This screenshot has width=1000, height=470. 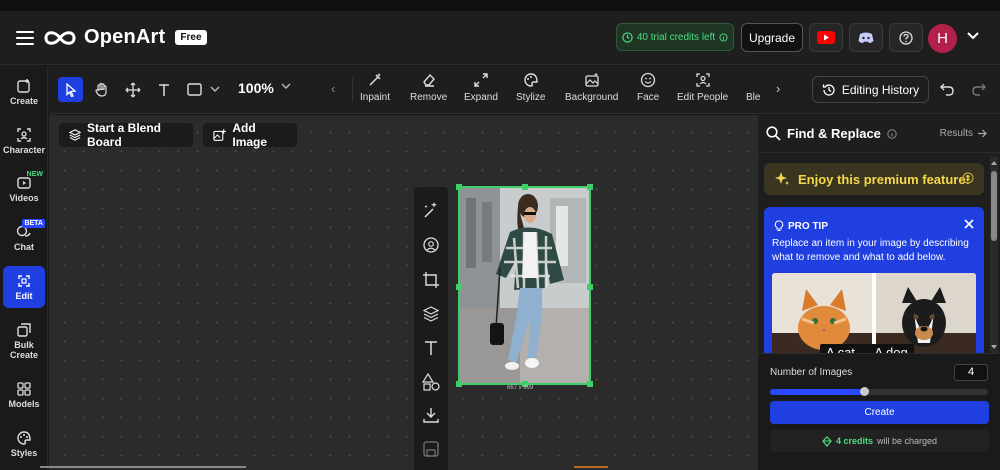 I want to click on selected-image, so click(x=524, y=285).